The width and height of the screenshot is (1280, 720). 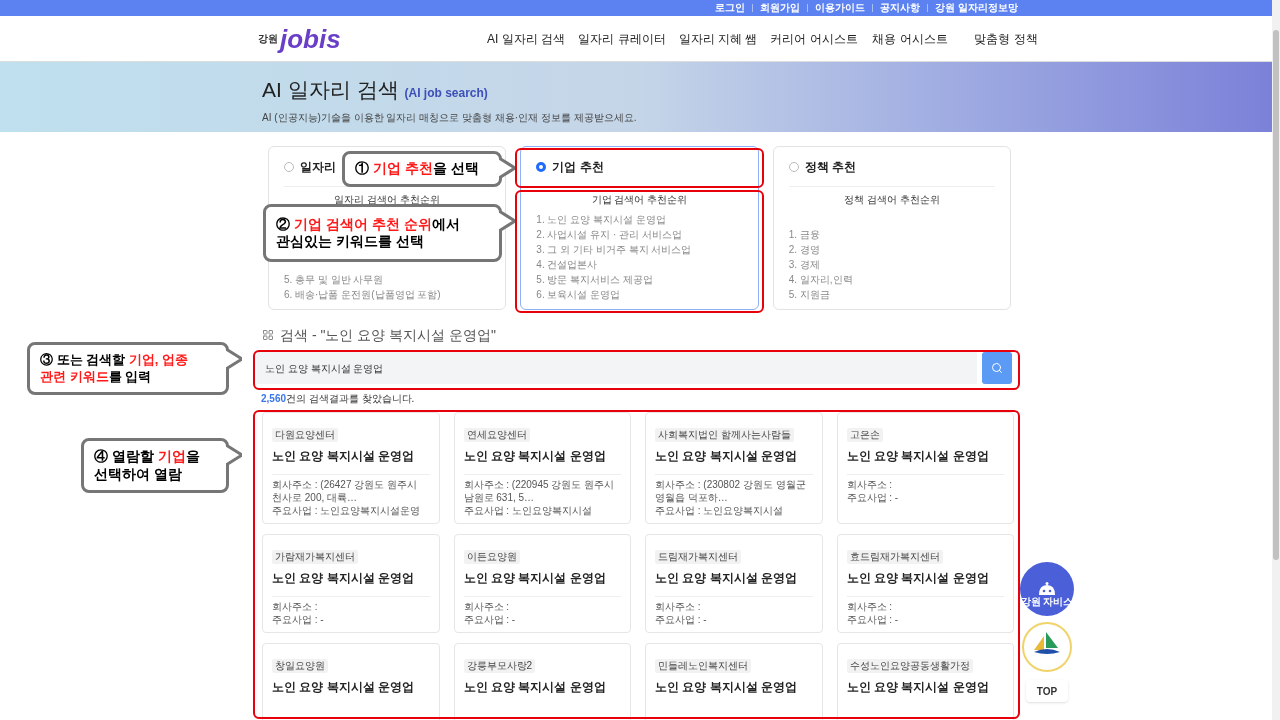 I want to click on keyword-link: 1. 노인 요양 복지시설 운영업, so click(x=639, y=219).